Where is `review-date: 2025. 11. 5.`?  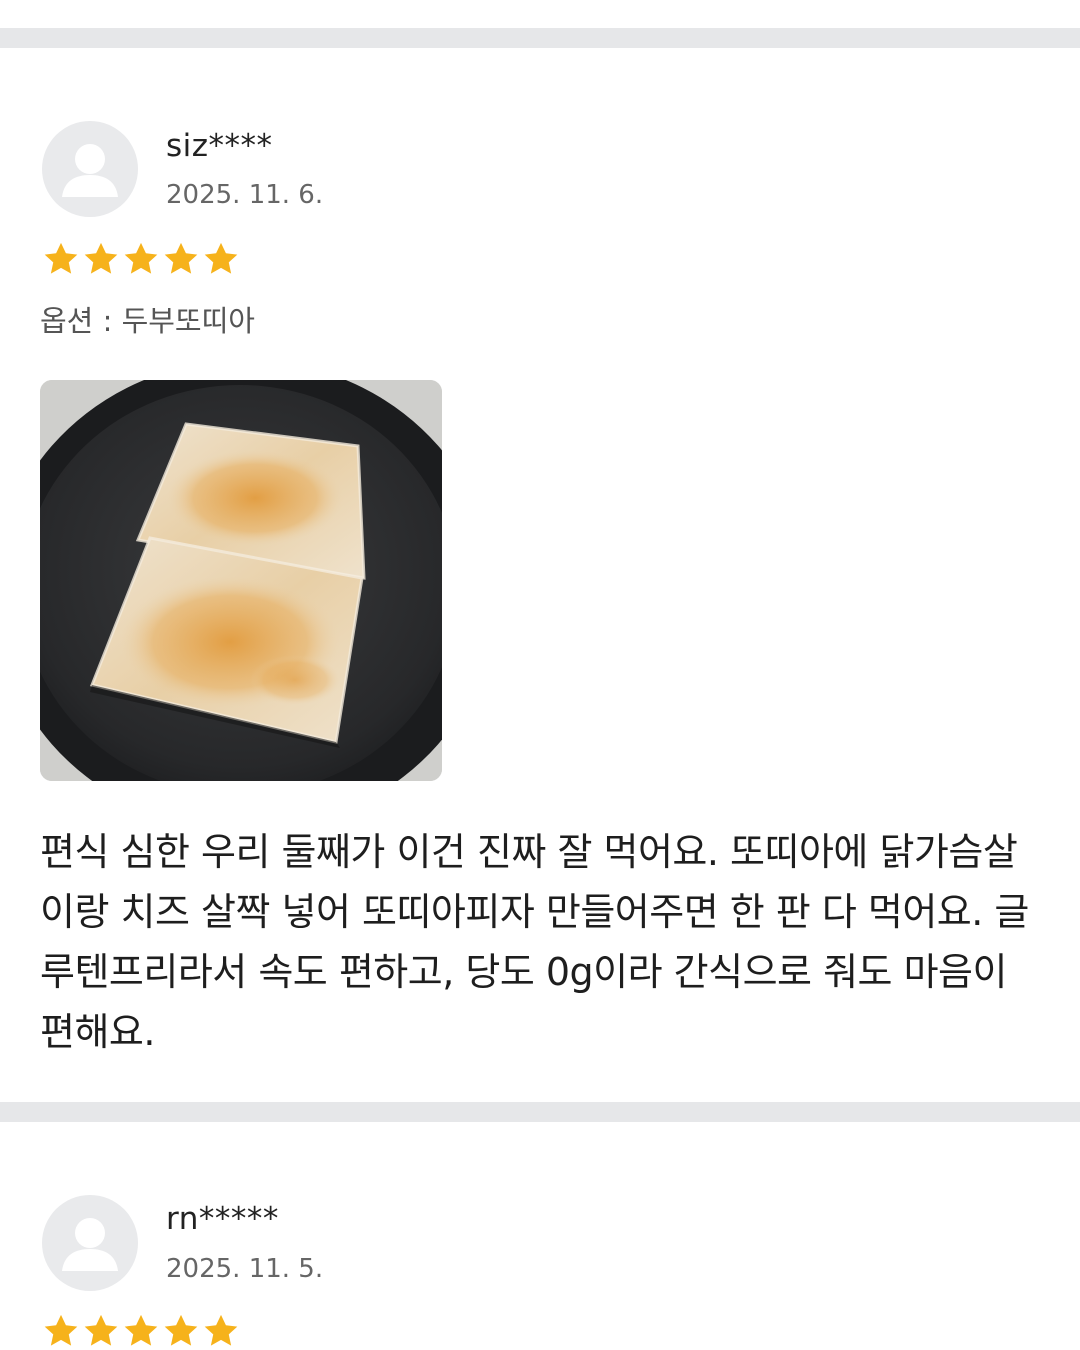 review-date: 2025. 11. 5. is located at coordinates (245, 1269).